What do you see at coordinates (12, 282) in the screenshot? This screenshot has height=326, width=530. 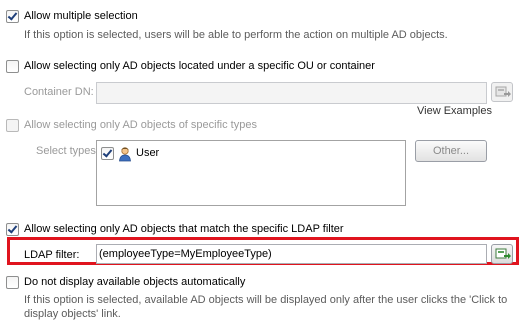 I see `no-auto-display-checkbox` at bounding box center [12, 282].